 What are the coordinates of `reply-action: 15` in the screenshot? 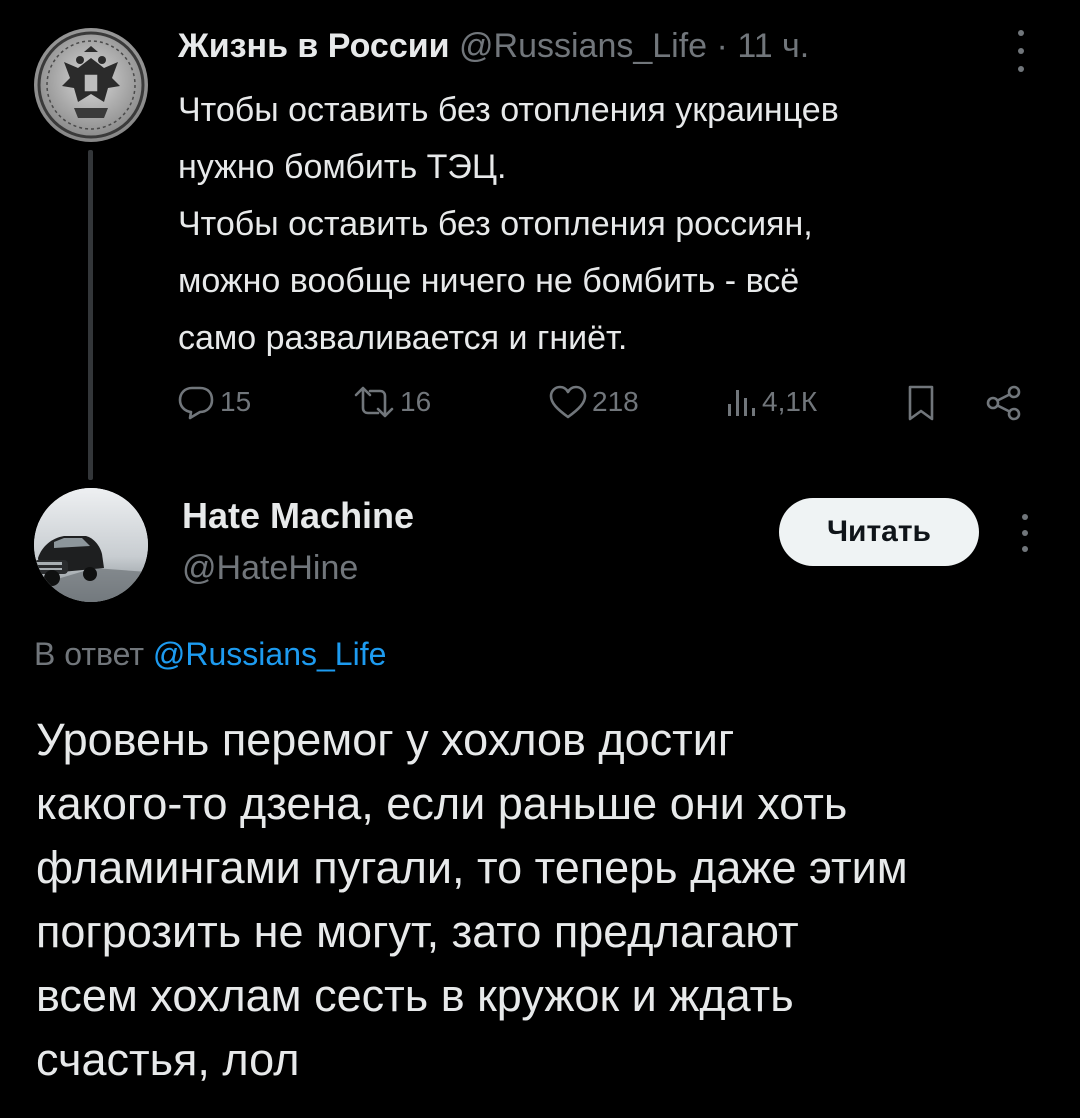 It's located at (213, 402).